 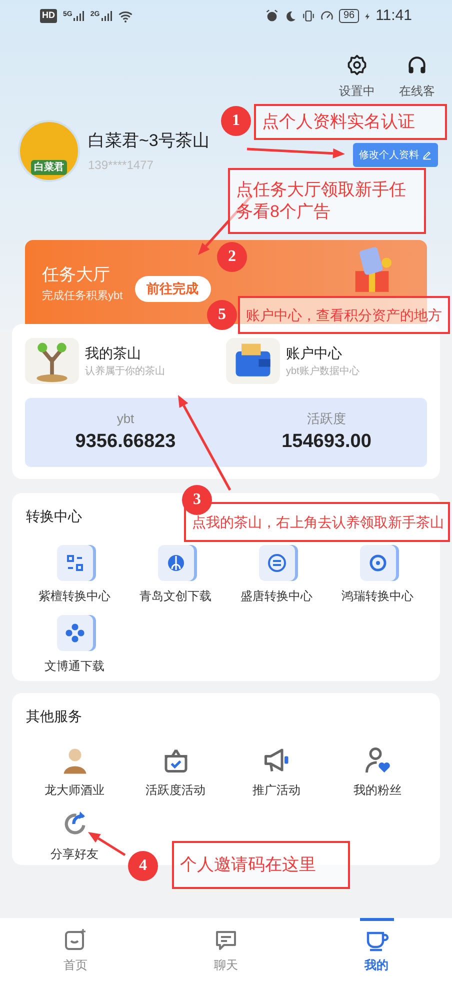 I want to click on settings-button: 设置中, so click(x=357, y=77).